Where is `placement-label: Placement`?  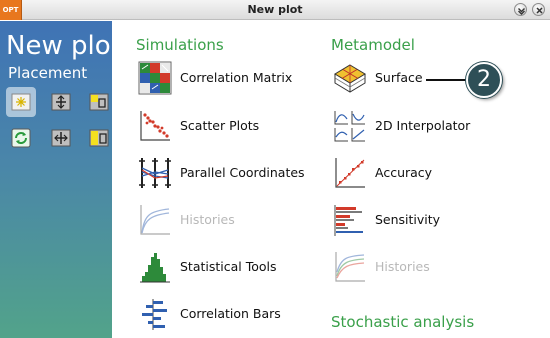
placement-label: Placement is located at coordinates (48, 73).